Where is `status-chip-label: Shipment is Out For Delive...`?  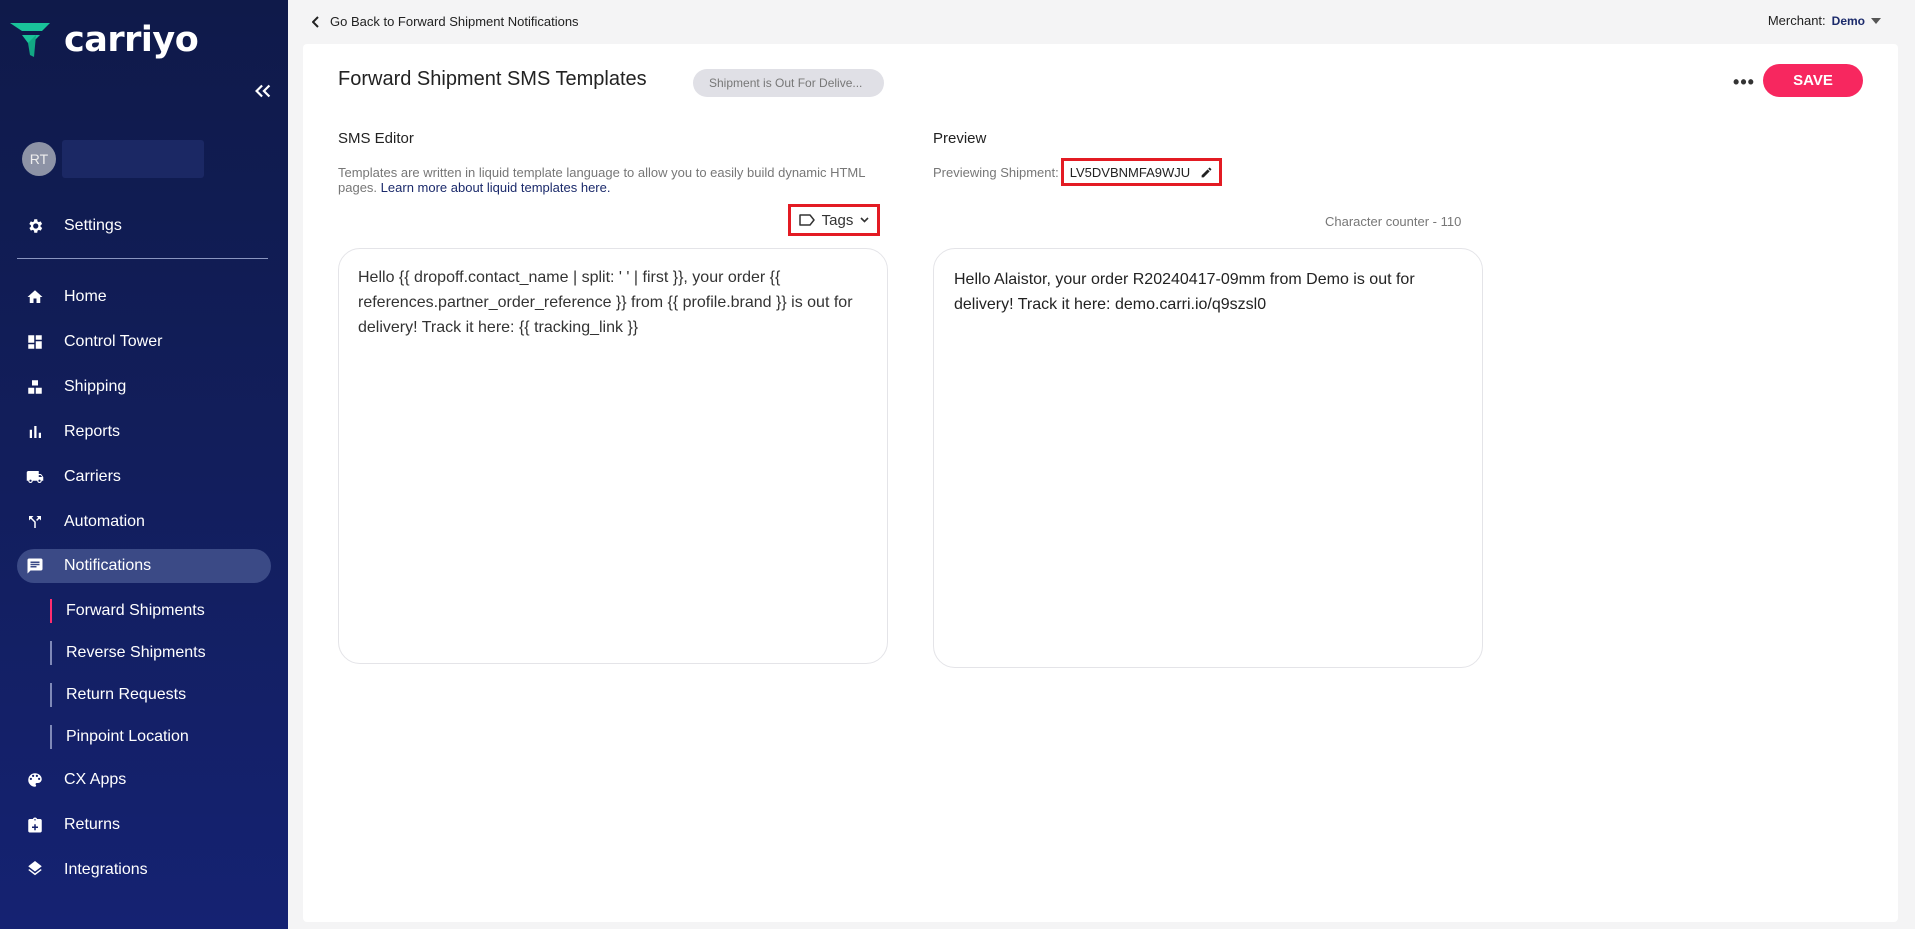 status-chip-label: Shipment is Out For Delive... is located at coordinates (786, 83).